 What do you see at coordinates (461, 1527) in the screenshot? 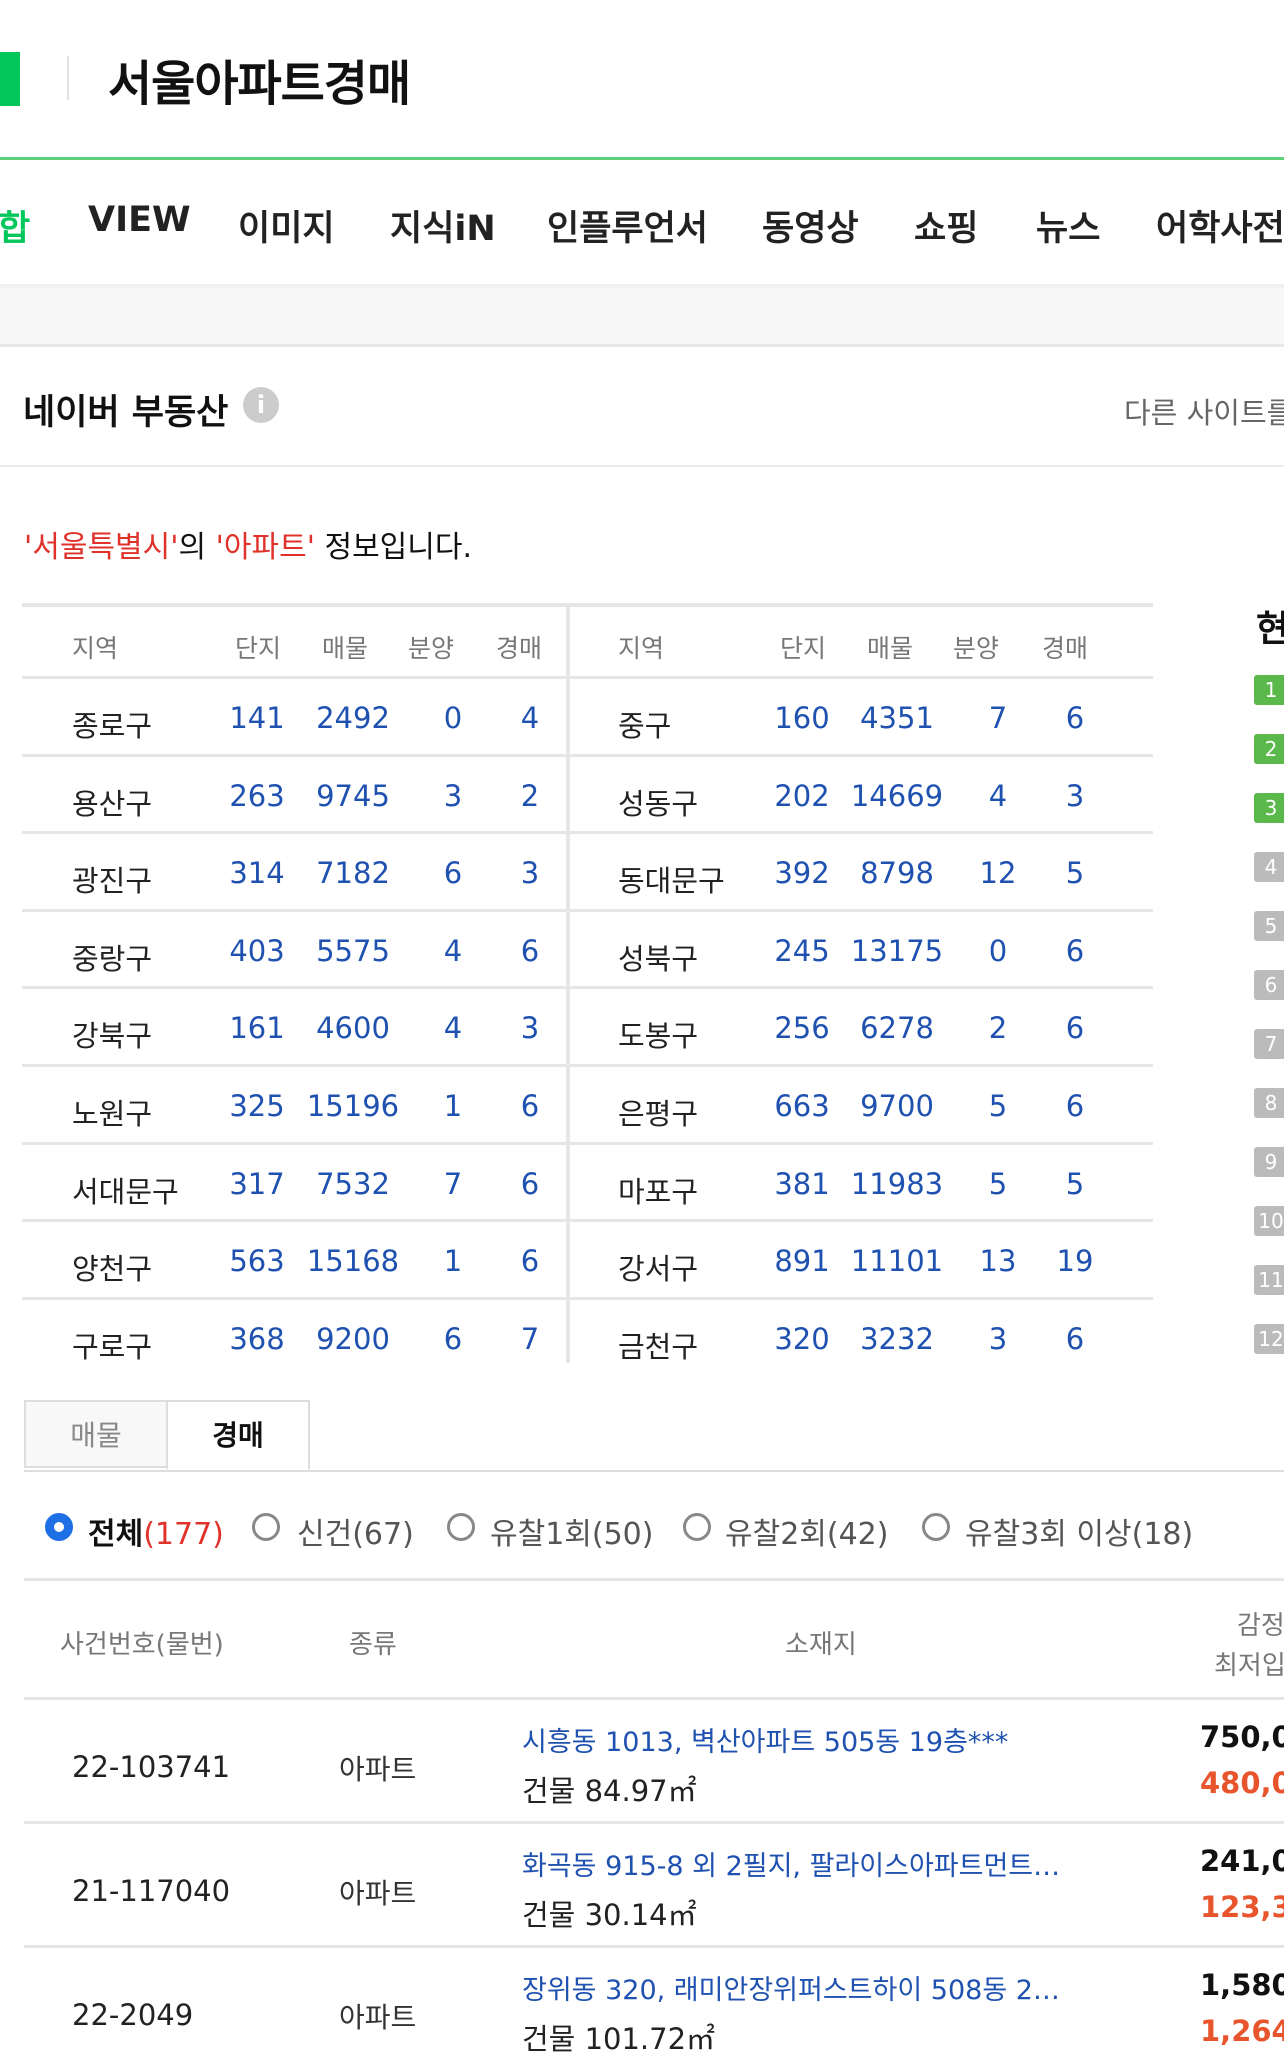
I see `filter-fail1-radio` at bounding box center [461, 1527].